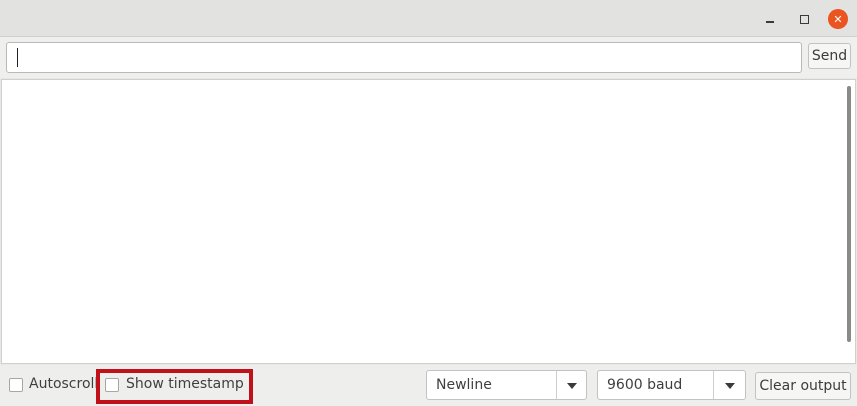  I want to click on maximize-button, so click(804, 19).